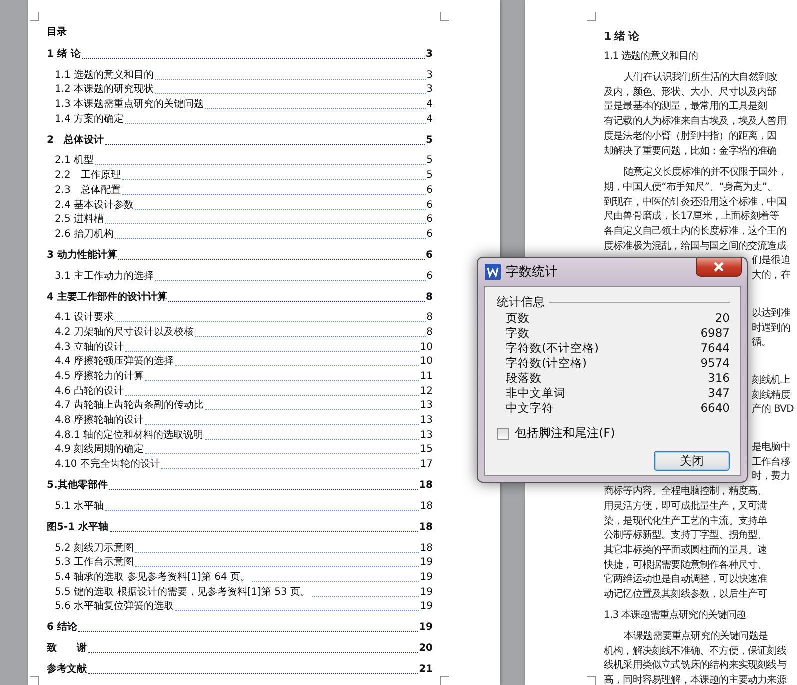 The image size is (797, 685). Describe the element at coordinates (565, 433) in the screenshot. I see `checkbox-label: 包括脚注和尾注(F)` at that location.